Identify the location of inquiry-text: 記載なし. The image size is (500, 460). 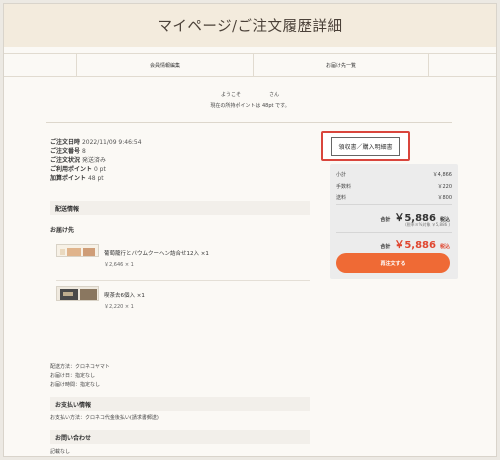
(60, 452).